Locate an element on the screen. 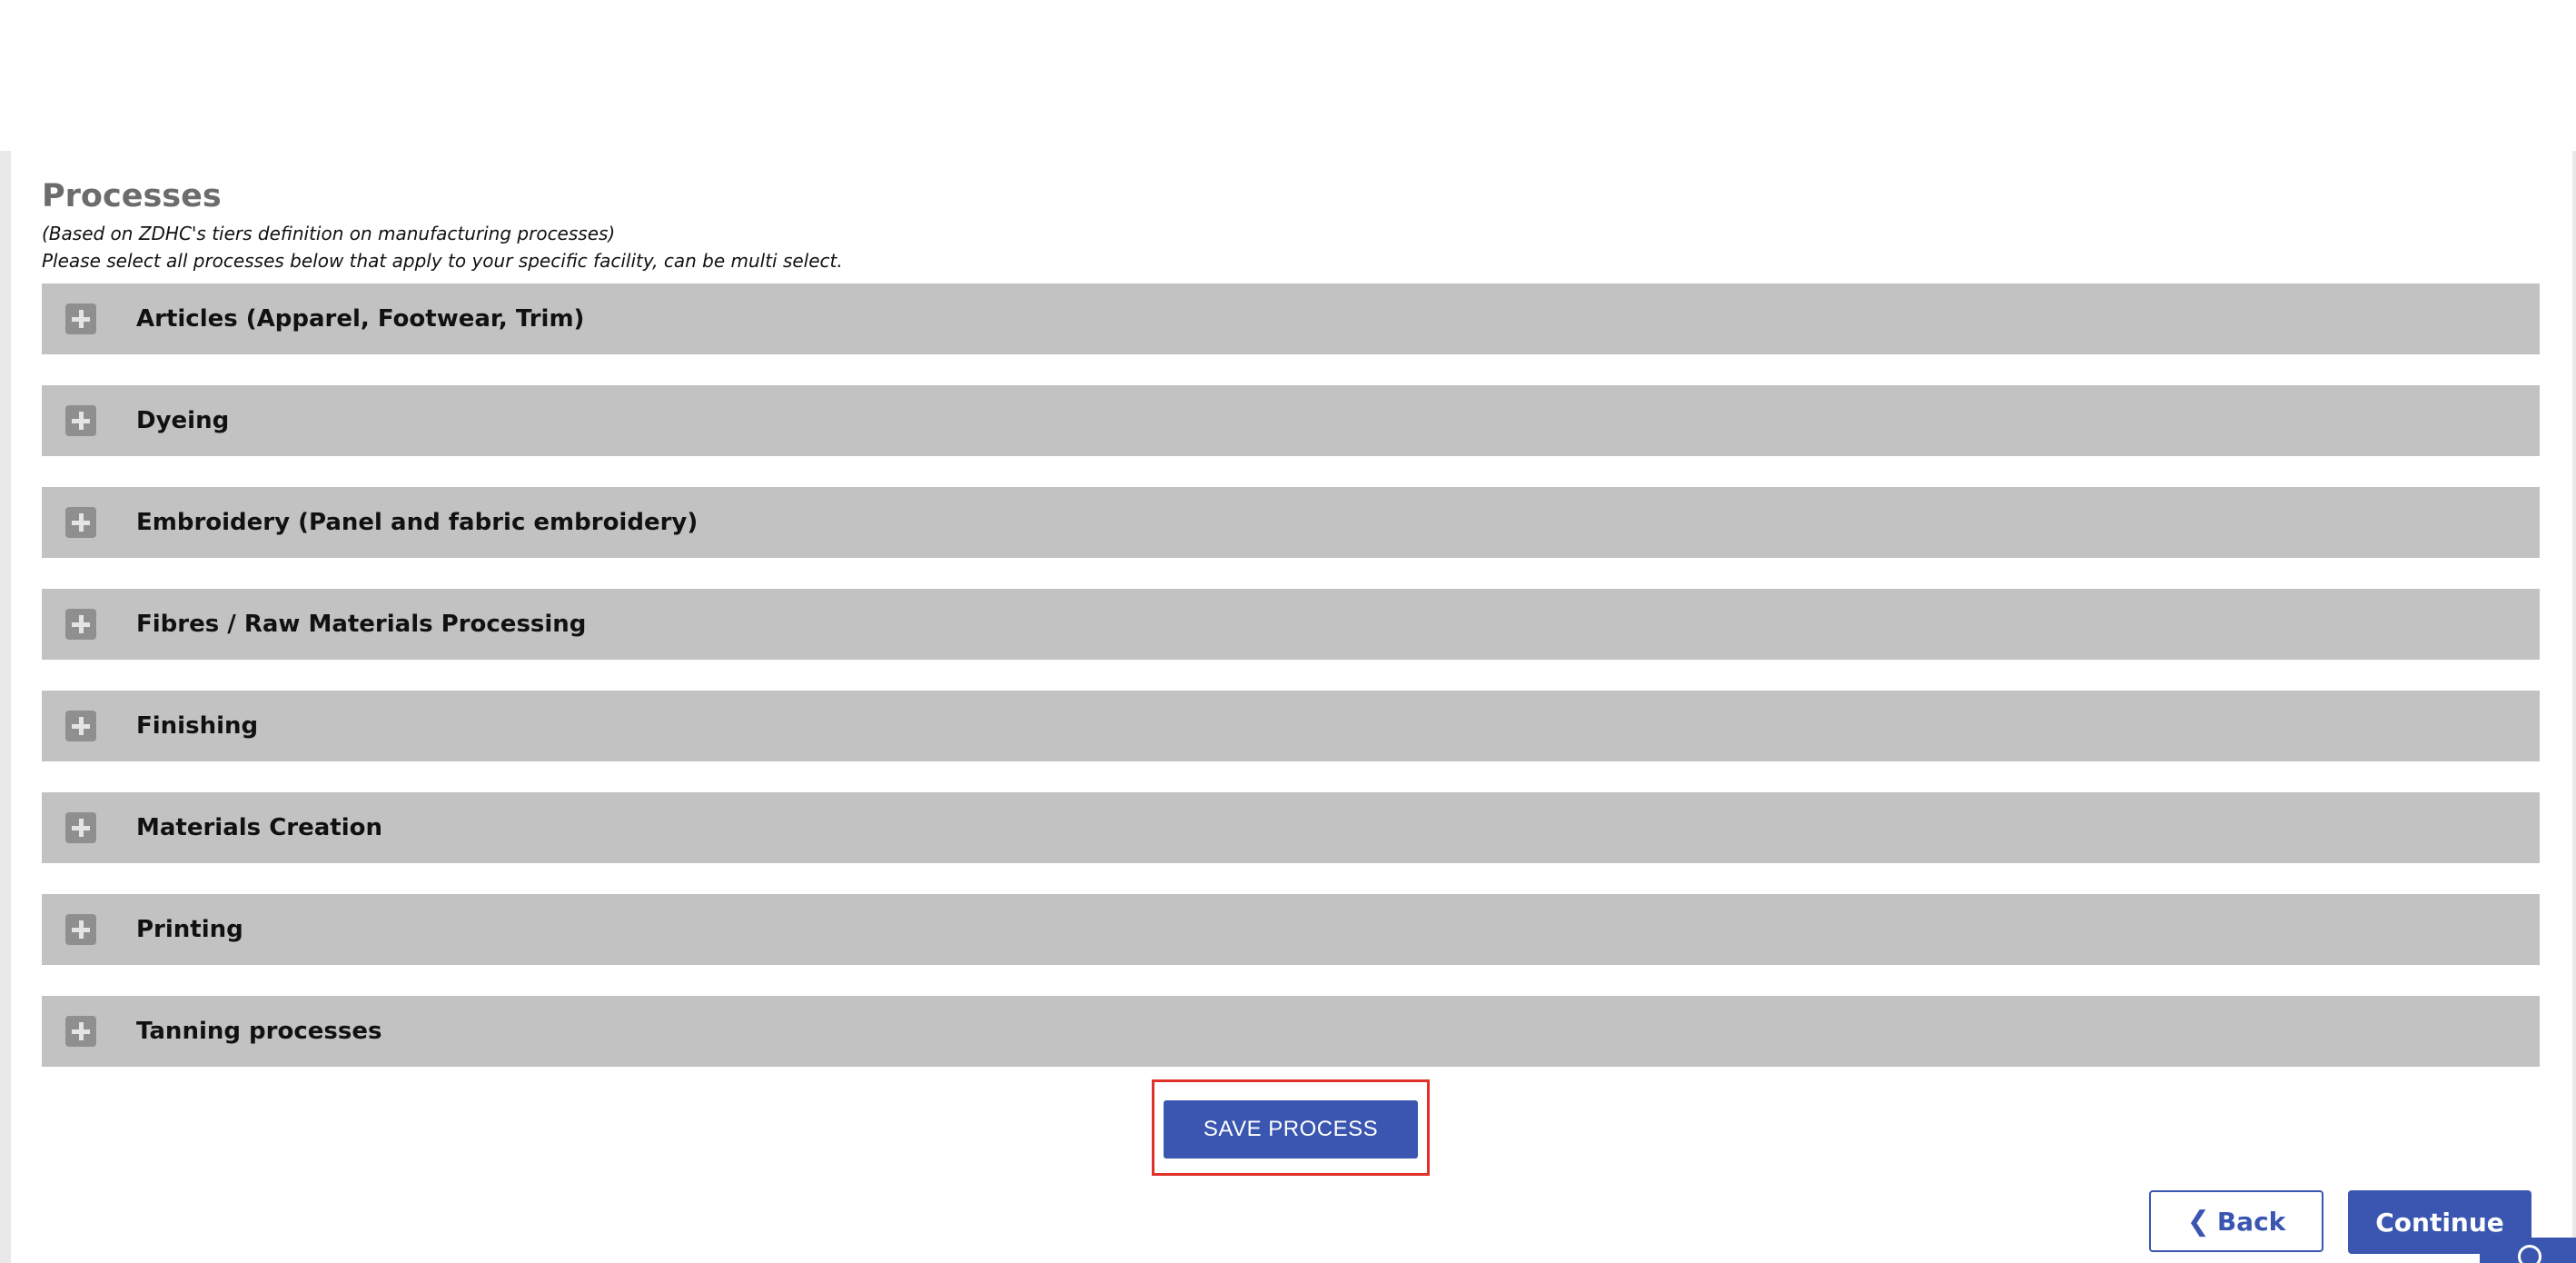 This screenshot has width=2576, height=1263. help-icon is located at coordinates (2529, 1254).